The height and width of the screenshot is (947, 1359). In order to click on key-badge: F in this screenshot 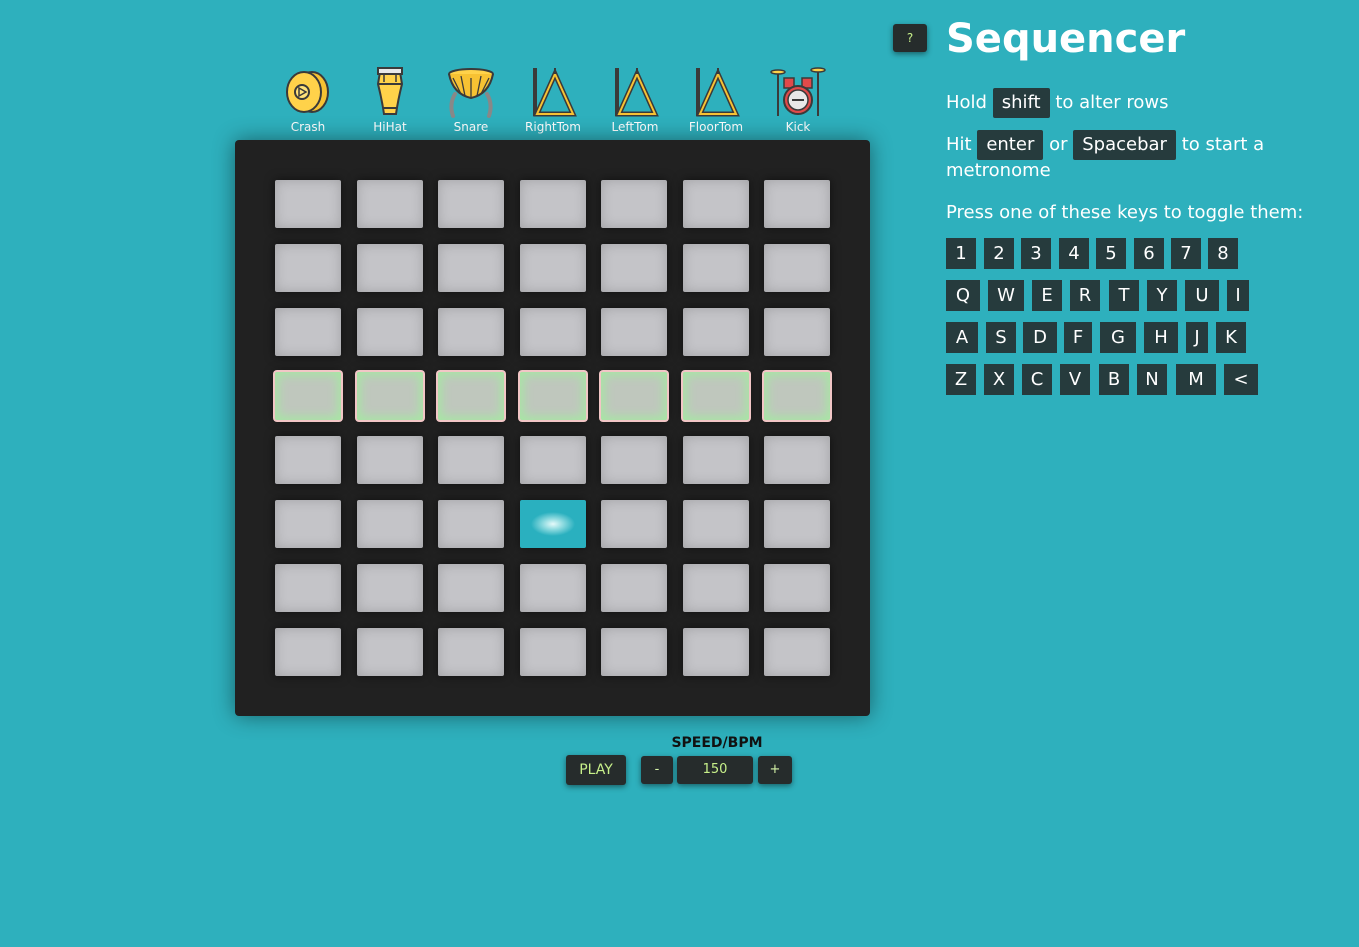, I will do `click(1078, 337)`.